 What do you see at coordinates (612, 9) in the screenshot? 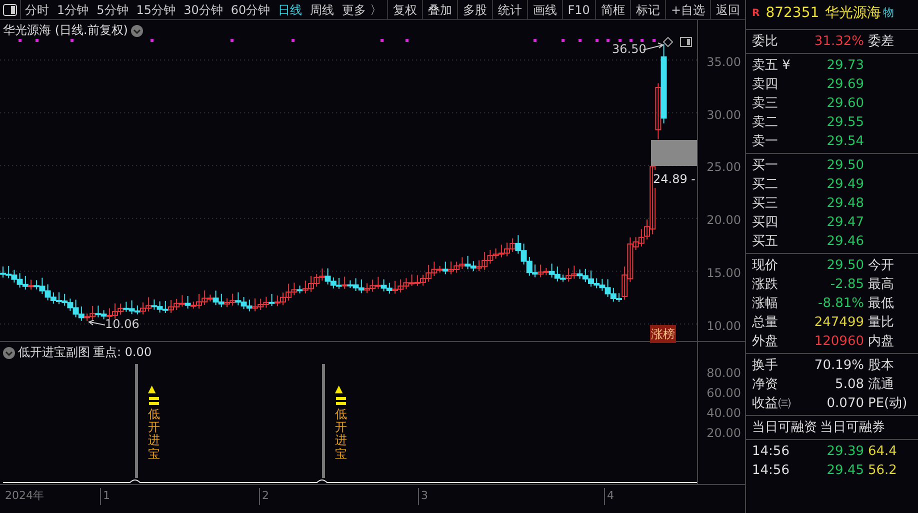
I see `toolbar-button: 简框` at bounding box center [612, 9].